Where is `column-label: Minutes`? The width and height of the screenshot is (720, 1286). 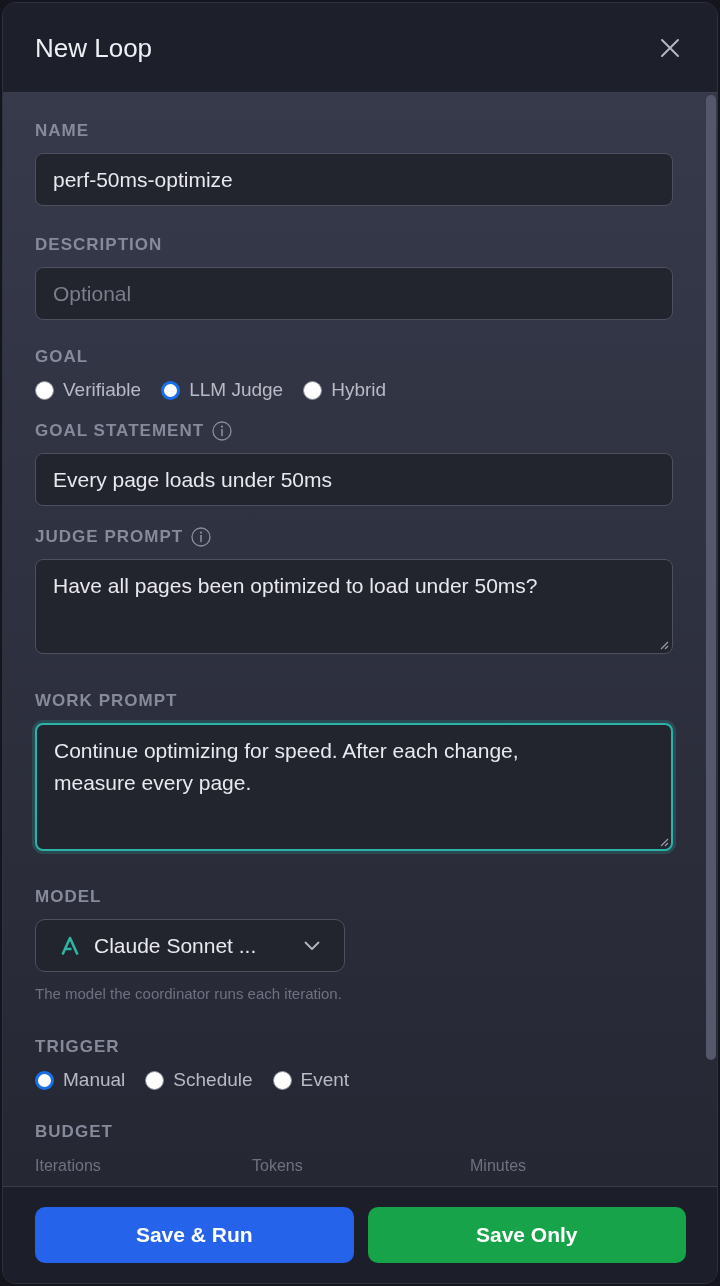
column-label: Minutes is located at coordinates (499, 1166).